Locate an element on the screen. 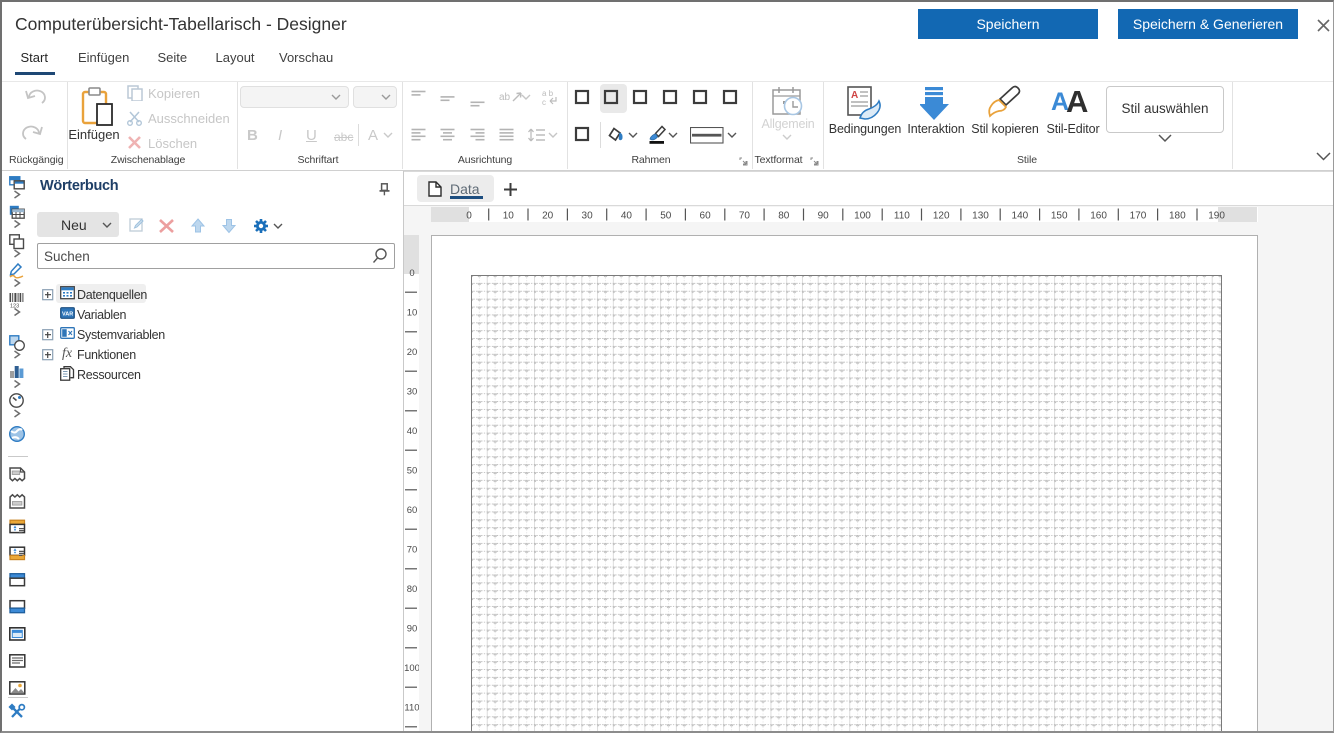 This screenshot has width=1334, height=734. svg-text: 170 is located at coordinates (1138, 216).